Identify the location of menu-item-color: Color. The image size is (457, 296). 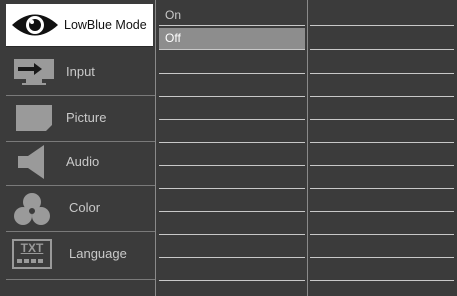
(79, 208).